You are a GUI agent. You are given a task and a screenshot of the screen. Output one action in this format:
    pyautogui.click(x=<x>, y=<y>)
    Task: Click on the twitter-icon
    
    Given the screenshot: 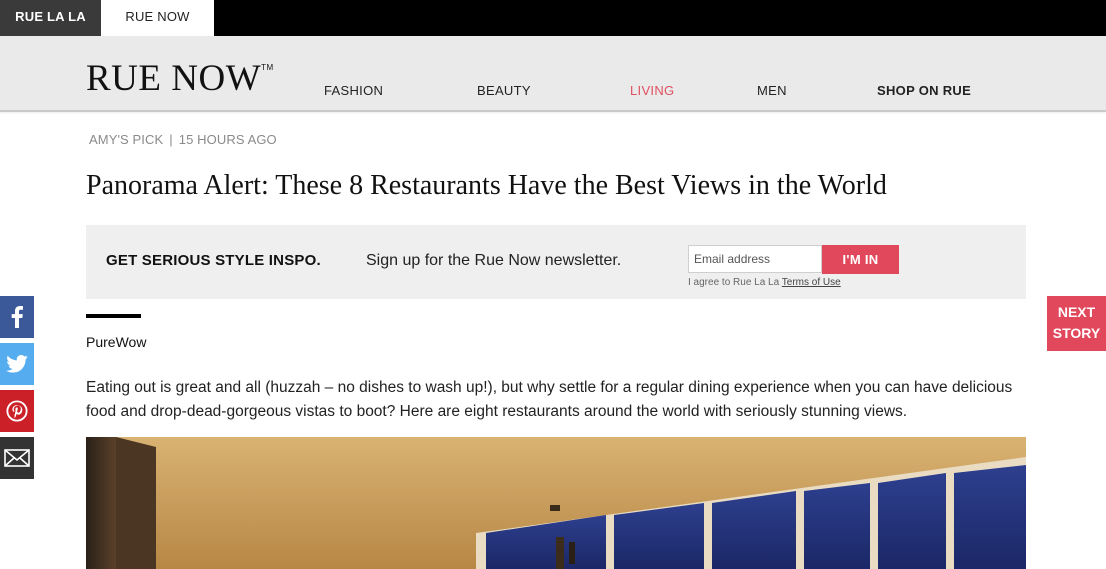 What is the action you would take?
    pyautogui.click(x=17, y=364)
    